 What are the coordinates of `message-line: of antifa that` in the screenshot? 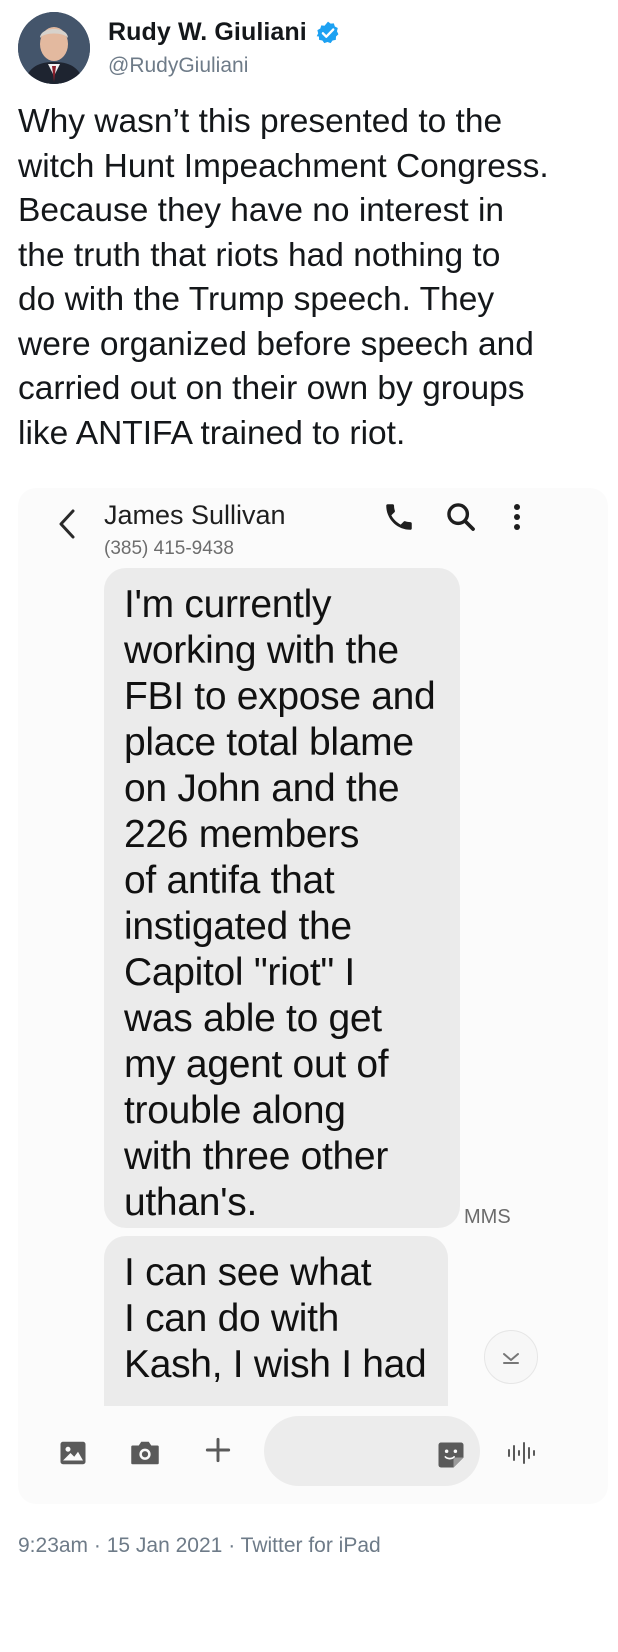 It's located at (229, 880).